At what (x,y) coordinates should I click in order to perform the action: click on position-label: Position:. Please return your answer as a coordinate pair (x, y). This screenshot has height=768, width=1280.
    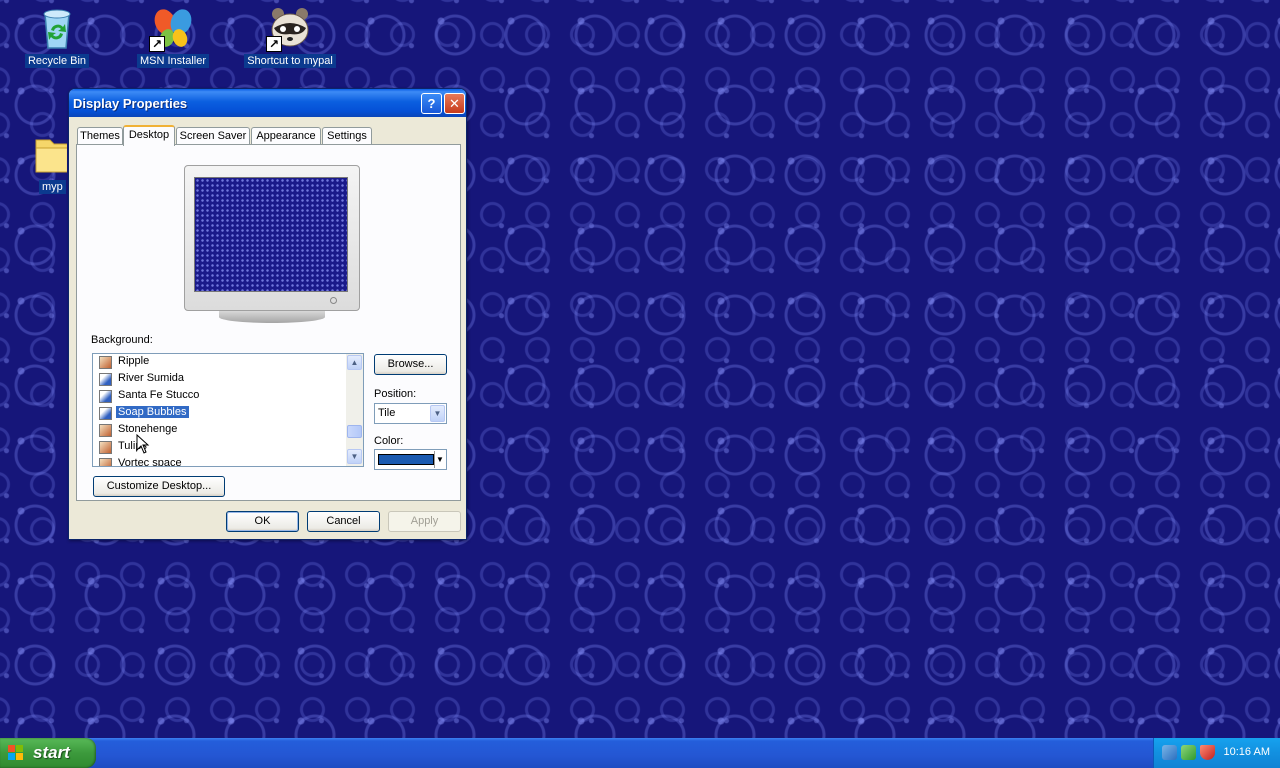
    Looking at the image, I should click on (395, 394).